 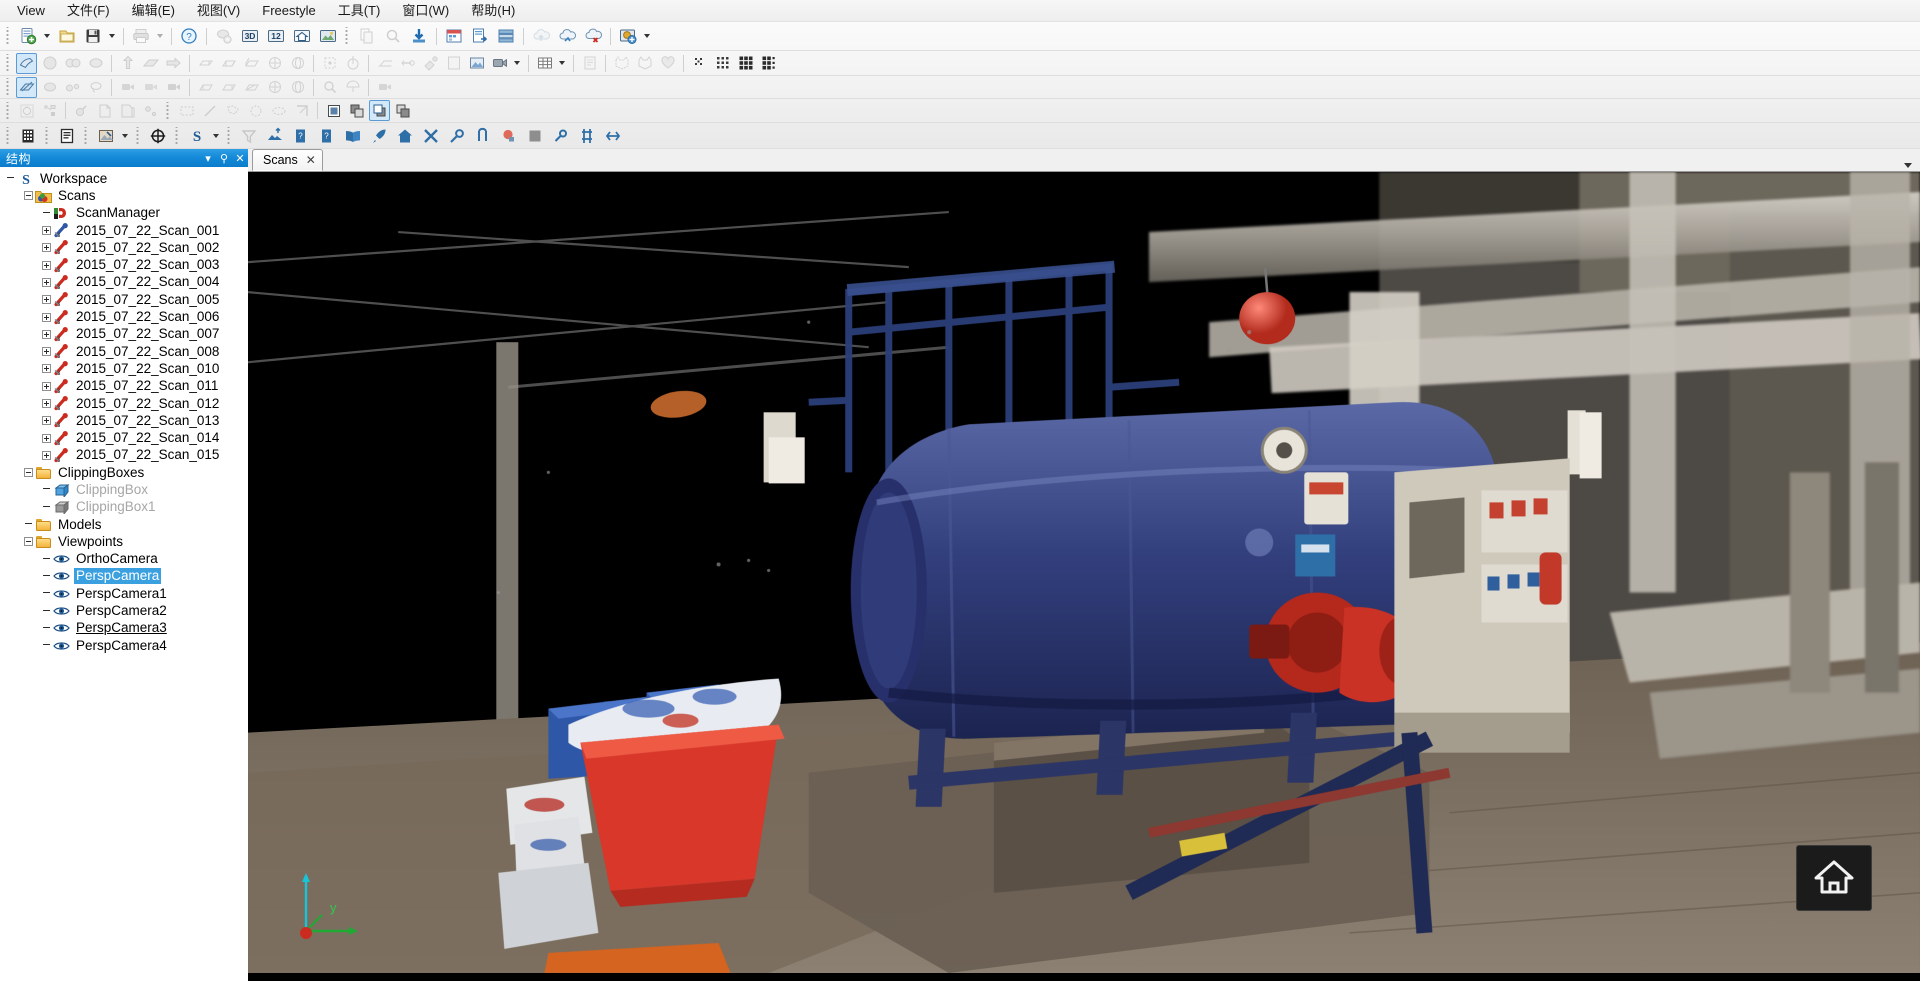 I want to click on cloud-delete-icon, so click(x=593, y=36).